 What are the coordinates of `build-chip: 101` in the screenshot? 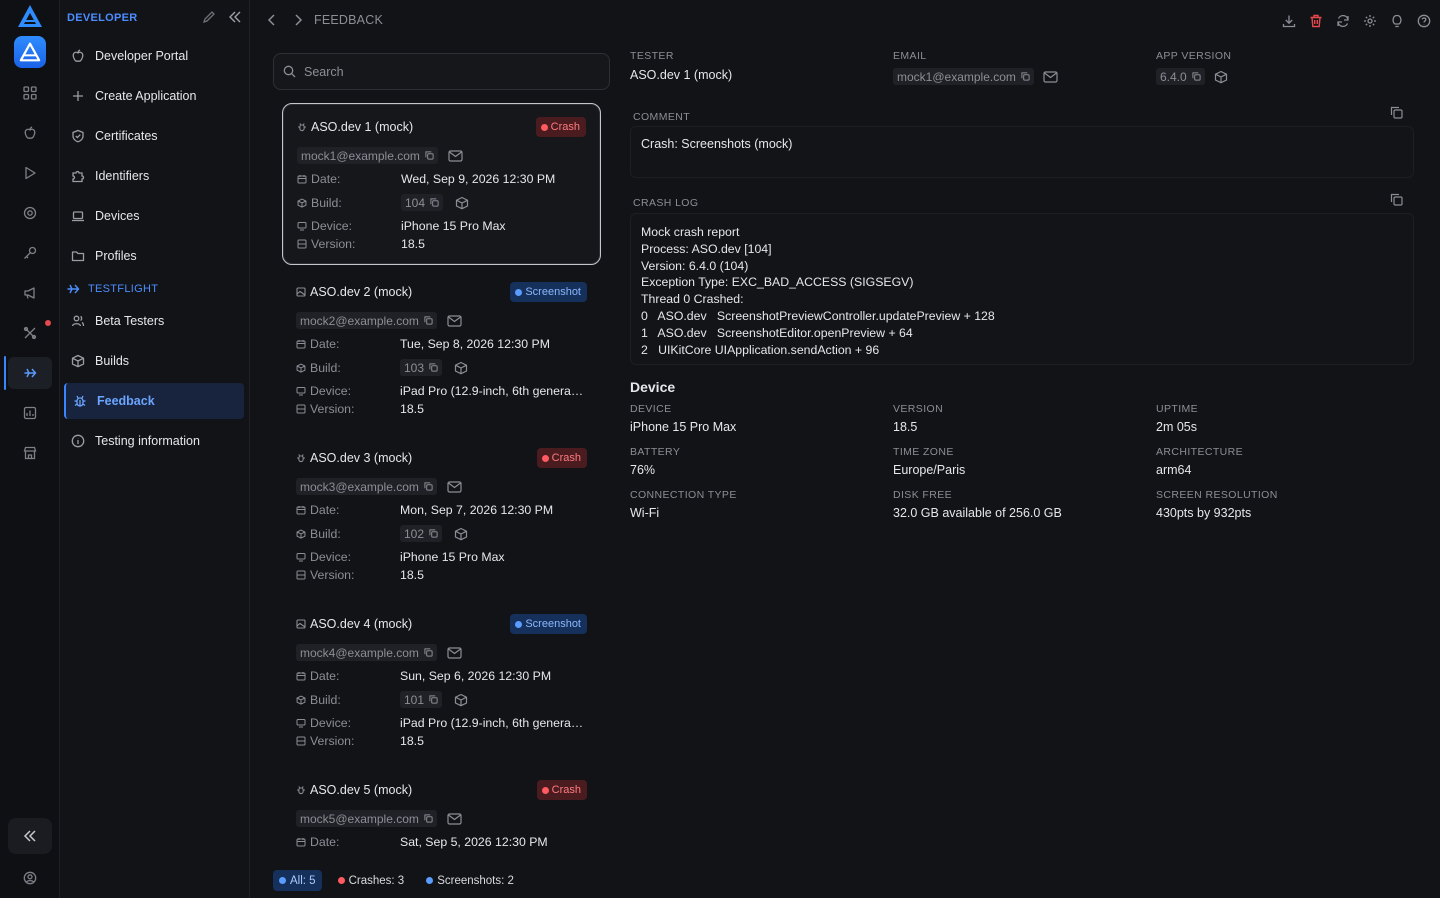 It's located at (421, 699).